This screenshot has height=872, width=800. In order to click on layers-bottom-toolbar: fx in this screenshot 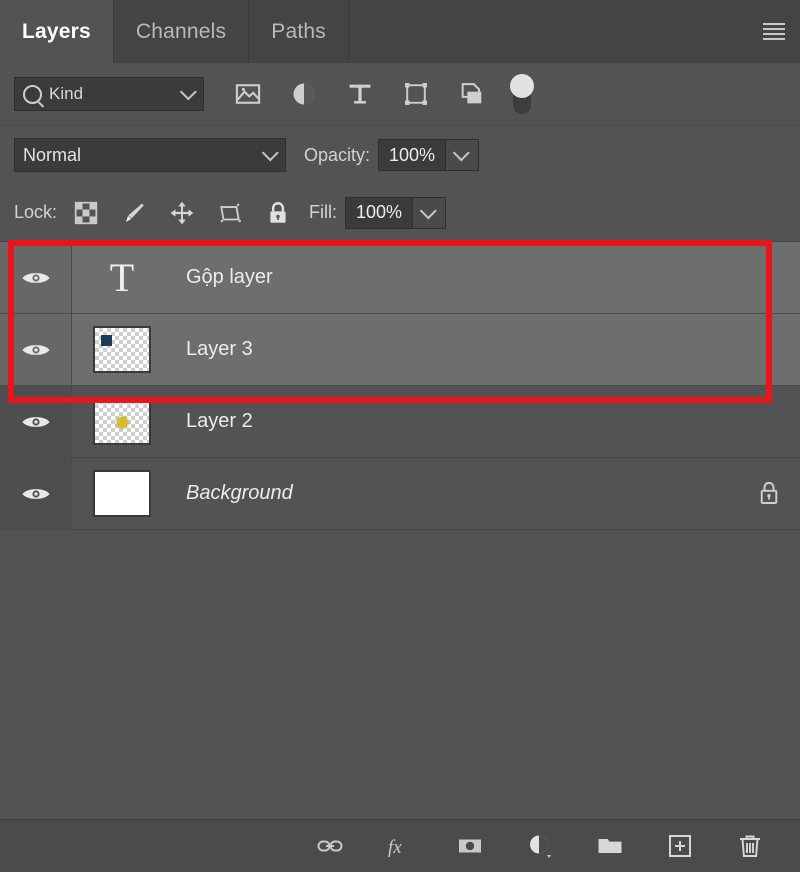, I will do `click(400, 845)`.